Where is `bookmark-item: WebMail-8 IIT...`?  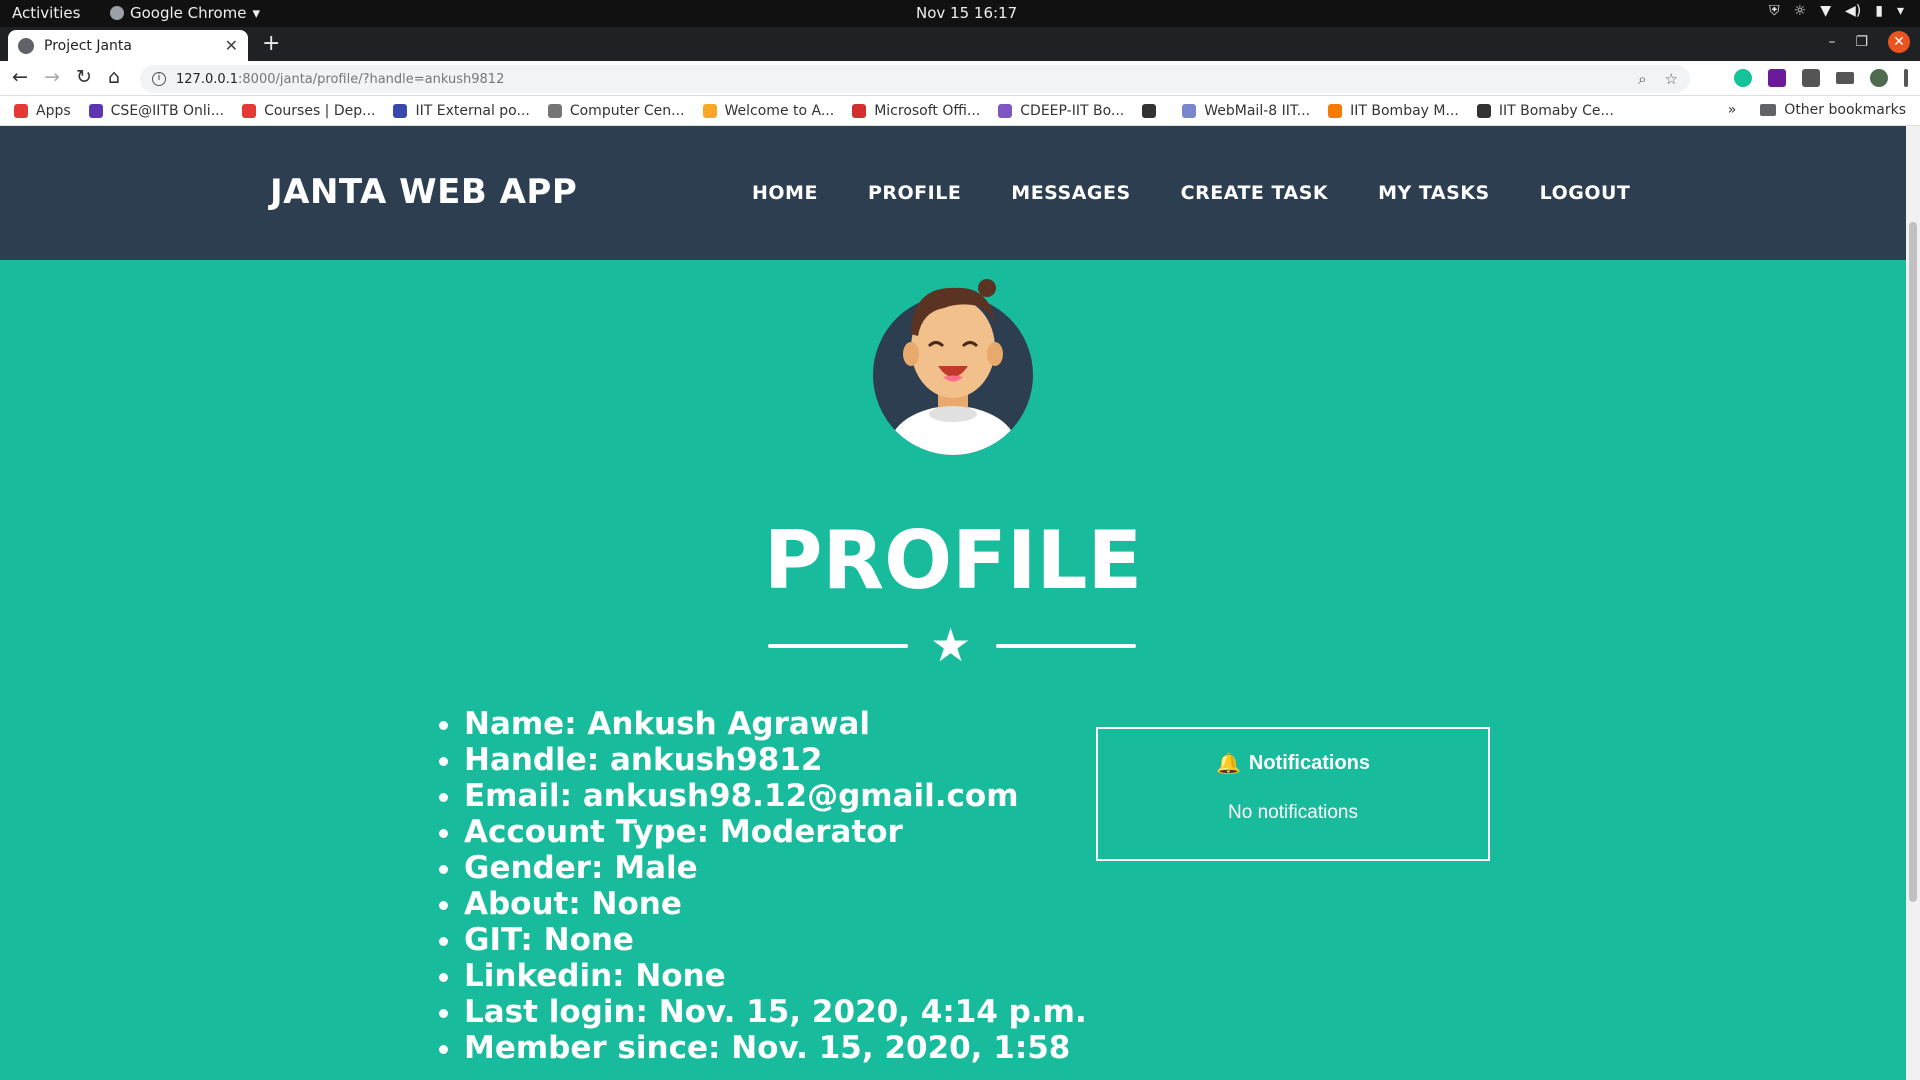 bookmark-item: WebMail-8 IIT... is located at coordinates (1246, 111).